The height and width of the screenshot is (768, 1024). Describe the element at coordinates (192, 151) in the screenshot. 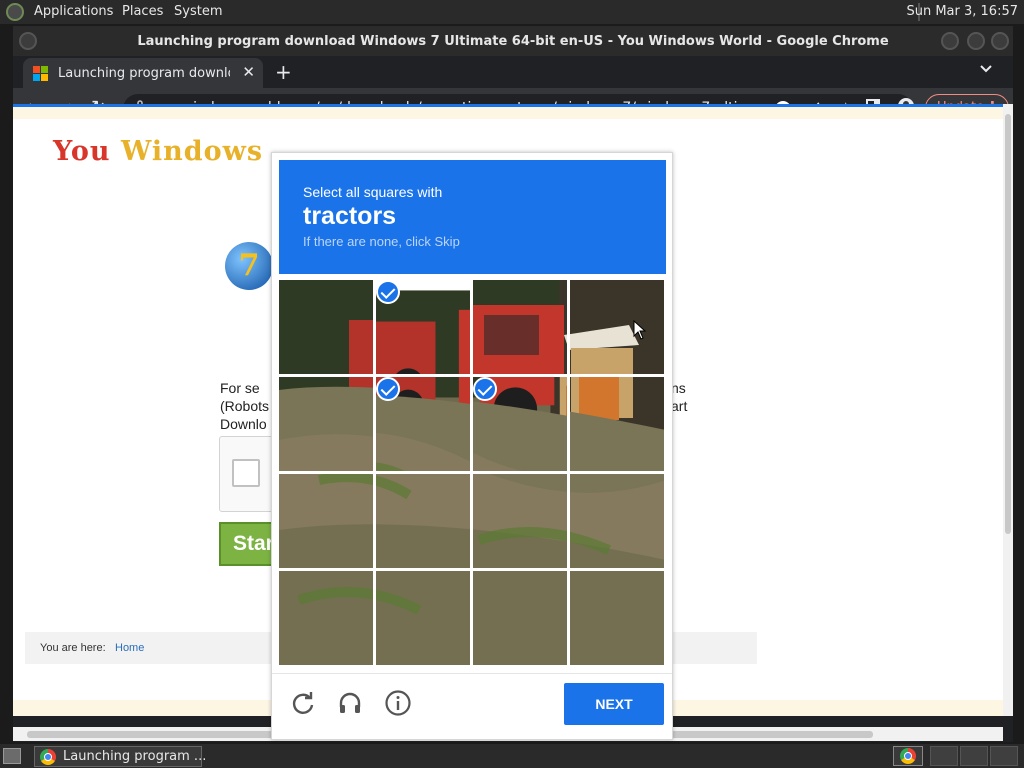

I see `logo-windows: Windows` at that location.